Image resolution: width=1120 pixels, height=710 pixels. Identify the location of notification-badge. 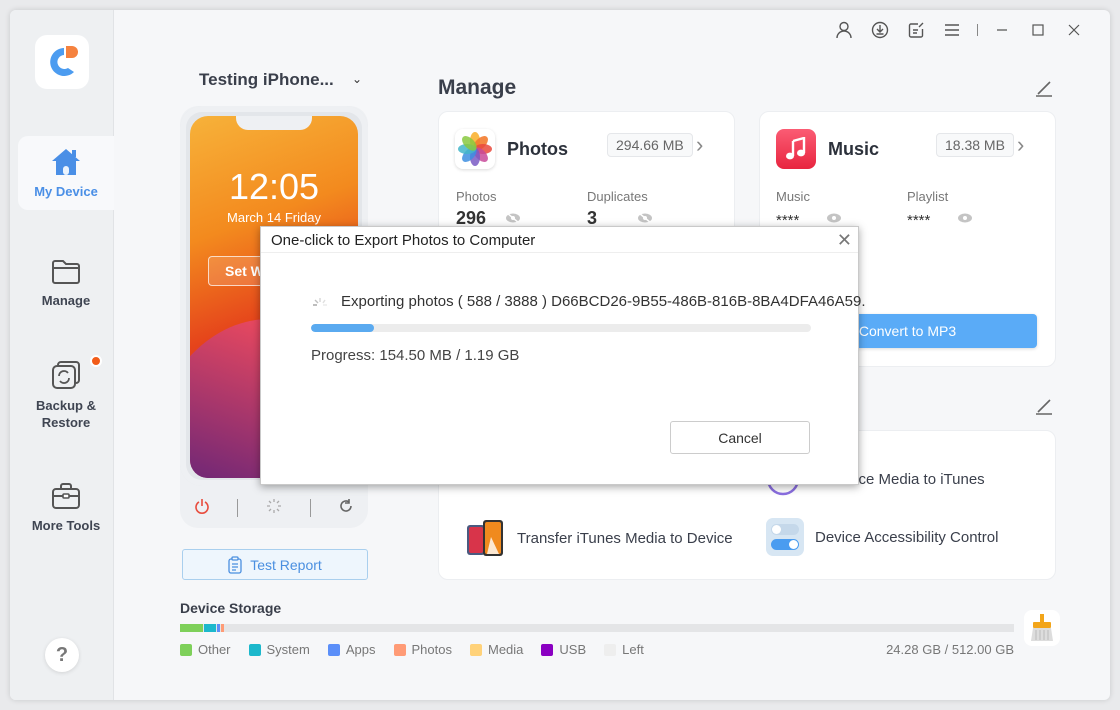
(96, 361).